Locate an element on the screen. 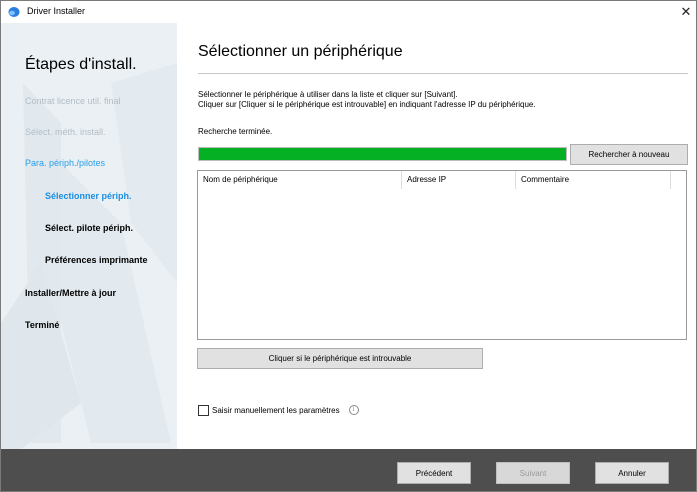  progress-fill is located at coordinates (382, 154).